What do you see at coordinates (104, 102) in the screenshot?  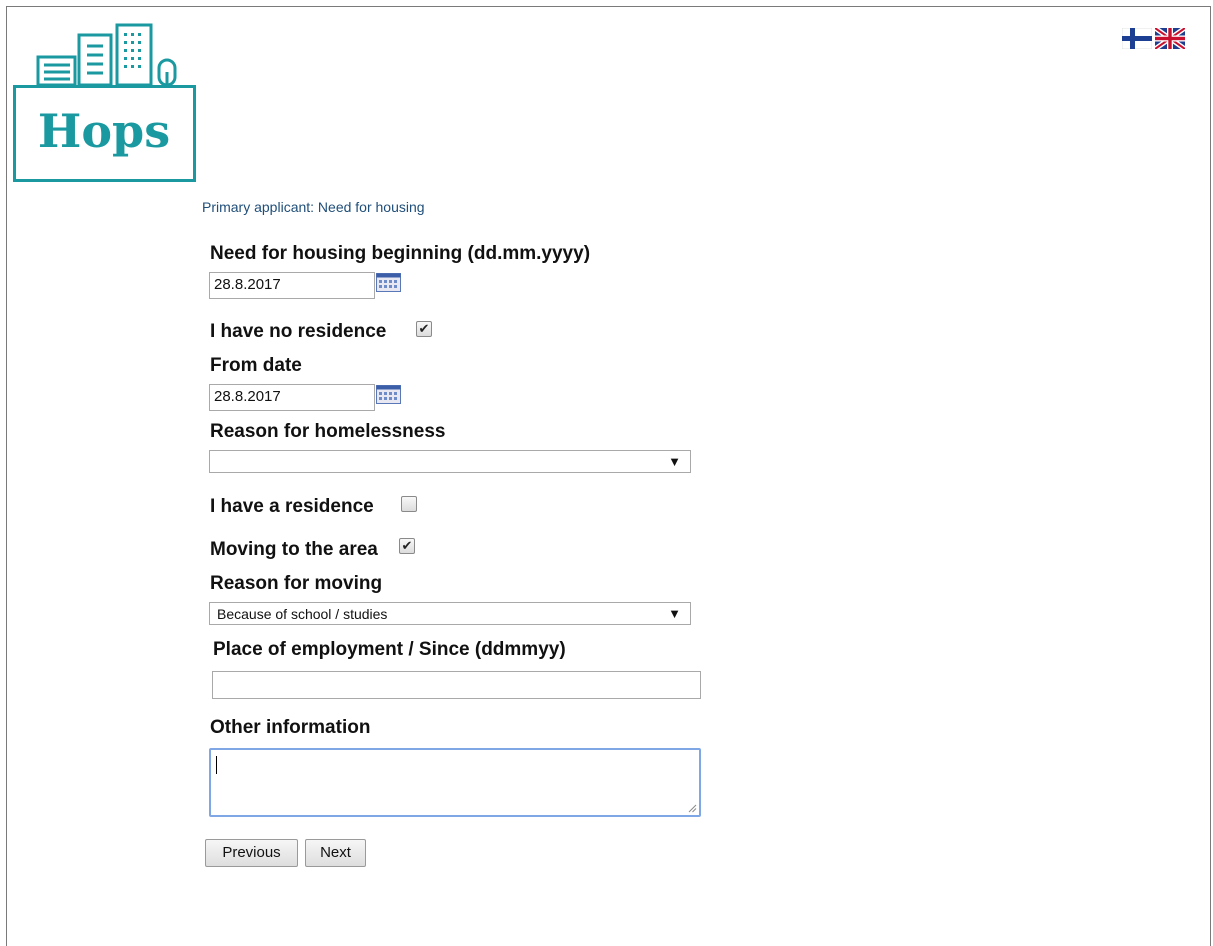 I see `hops-logo: Hops` at bounding box center [104, 102].